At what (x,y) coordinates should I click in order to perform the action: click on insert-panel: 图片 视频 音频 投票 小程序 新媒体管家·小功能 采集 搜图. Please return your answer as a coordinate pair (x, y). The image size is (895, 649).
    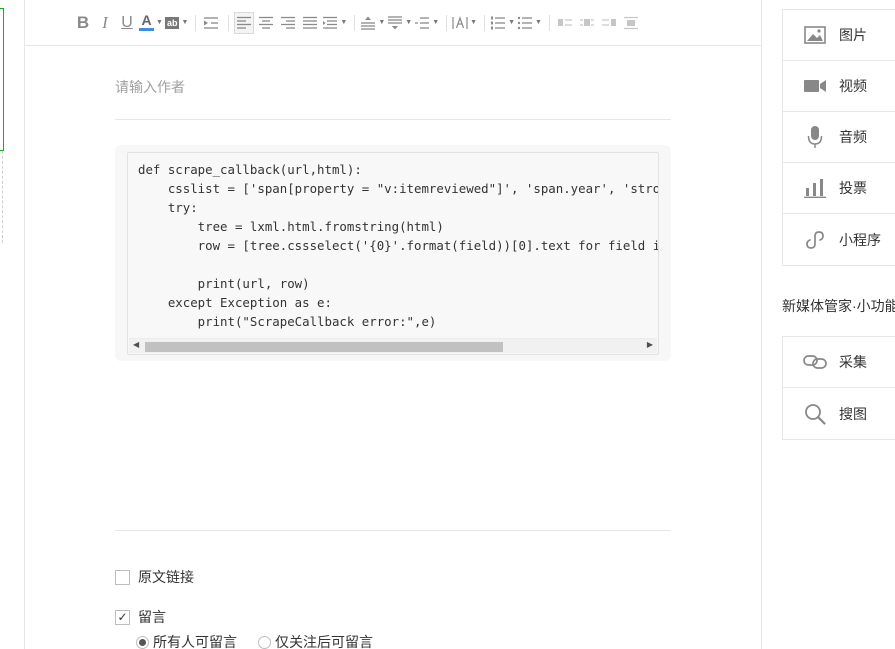
    Looking at the image, I should click on (828, 324).